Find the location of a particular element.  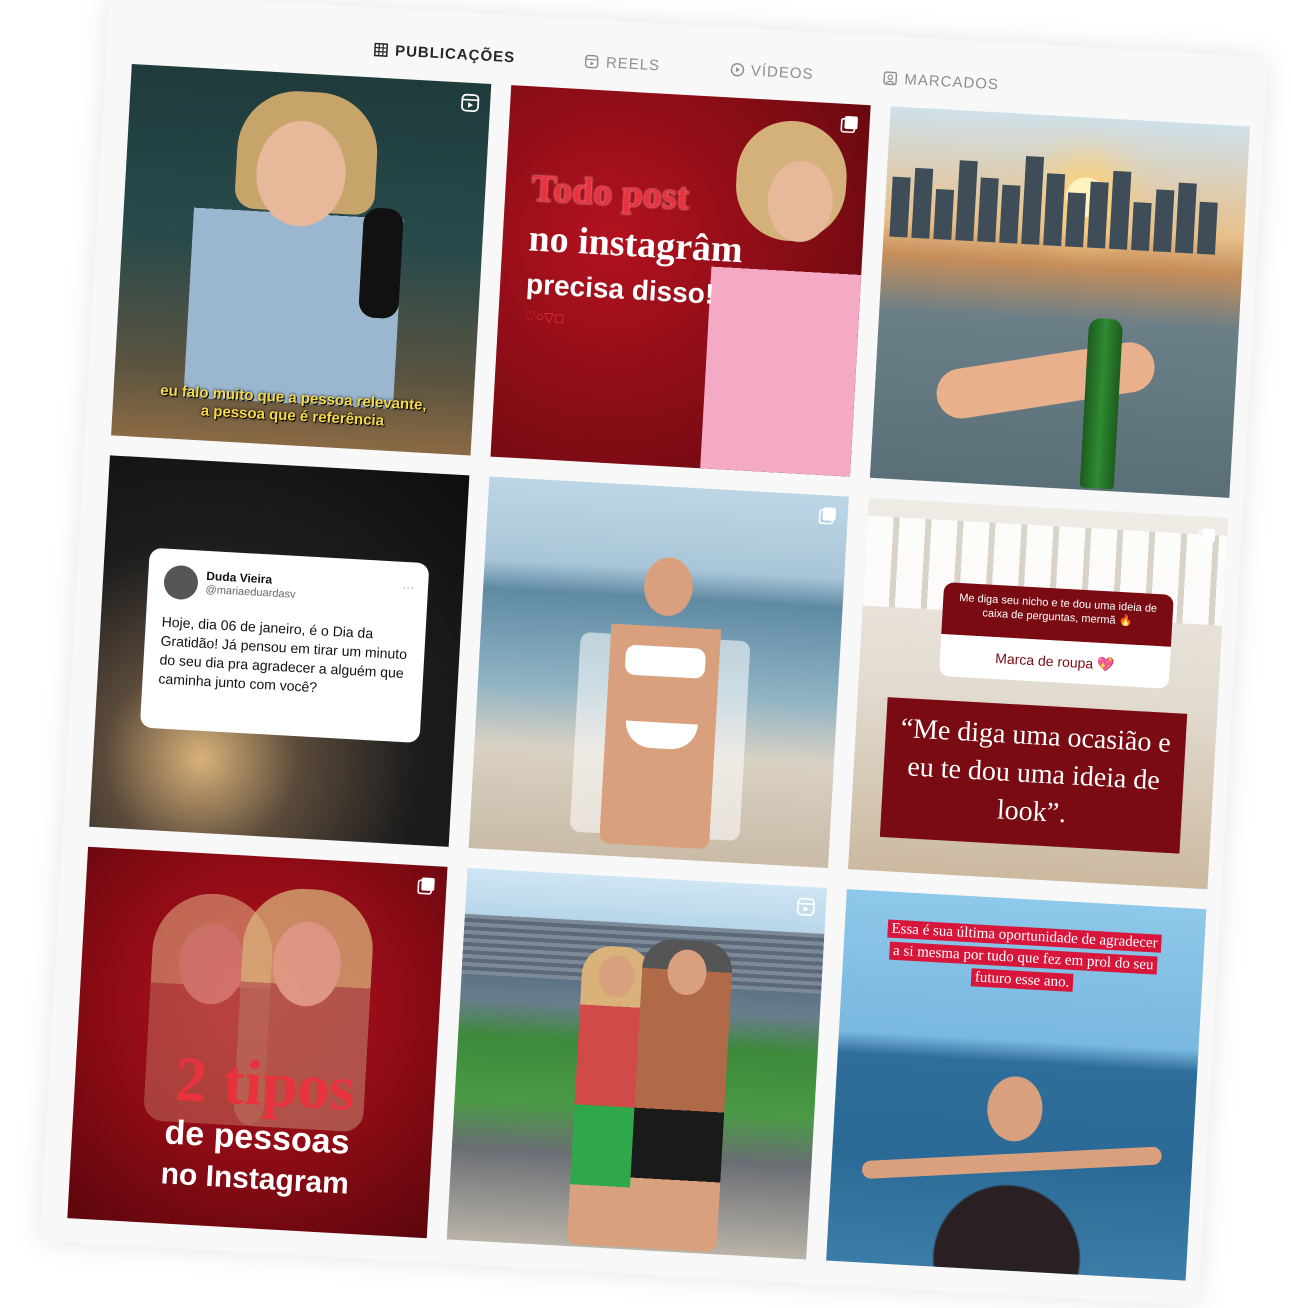

grid-icon is located at coordinates (381, 49).